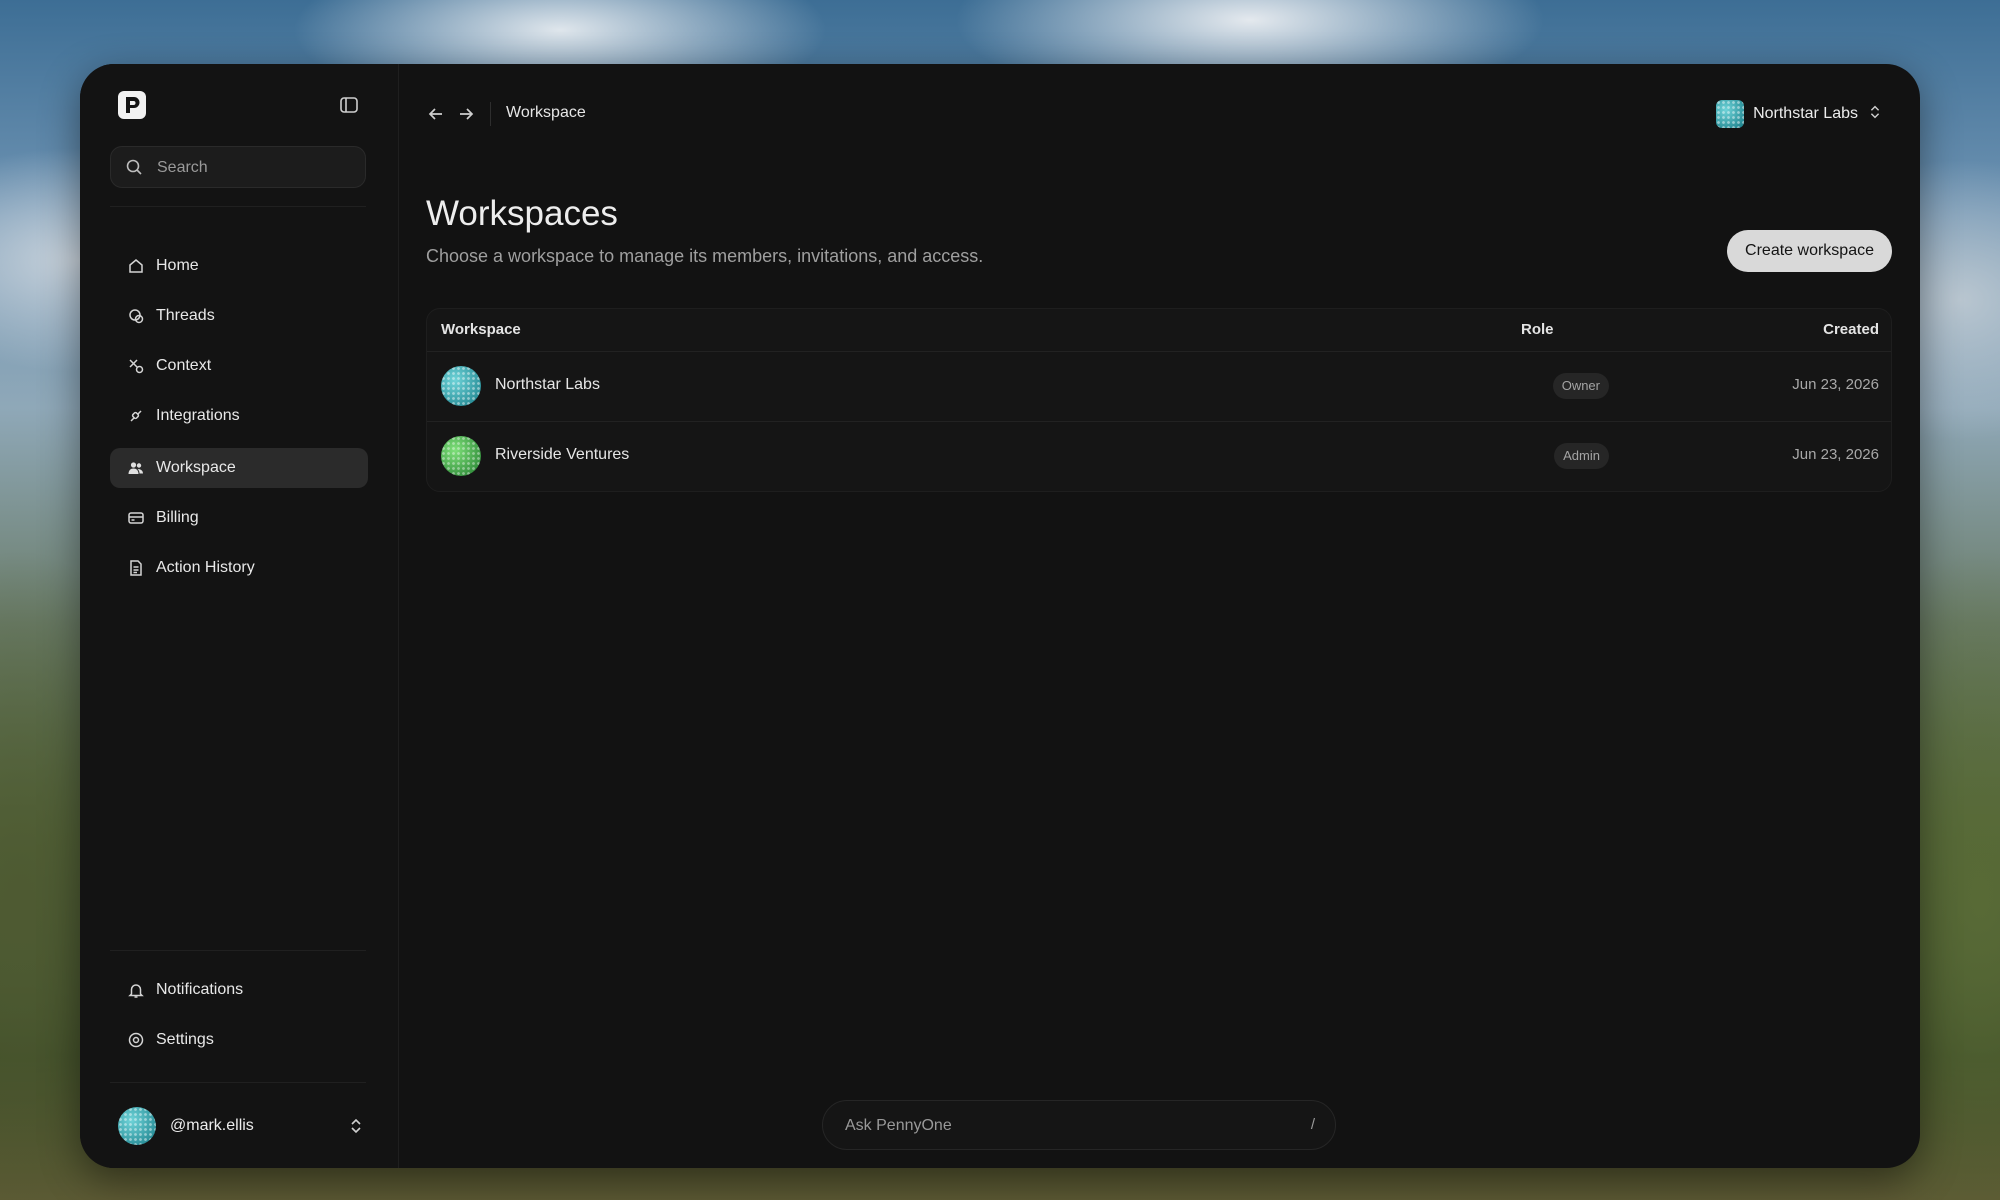 This screenshot has height=1200, width=2000. What do you see at coordinates (562, 454) in the screenshot?
I see `workspace-name: Riverside Ventures` at bounding box center [562, 454].